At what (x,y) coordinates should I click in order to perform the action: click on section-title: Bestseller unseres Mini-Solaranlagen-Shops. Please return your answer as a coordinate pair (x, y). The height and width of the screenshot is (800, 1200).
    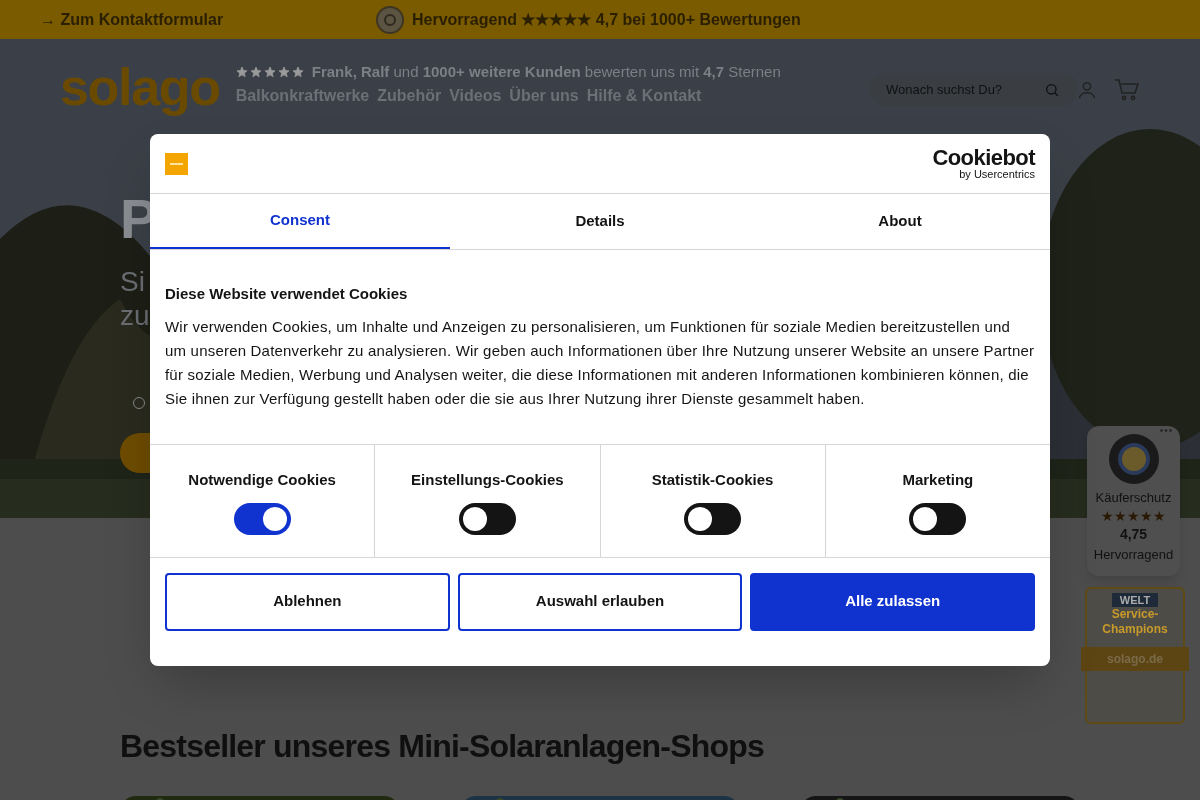
    Looking at the image, I should click on (442, 746).